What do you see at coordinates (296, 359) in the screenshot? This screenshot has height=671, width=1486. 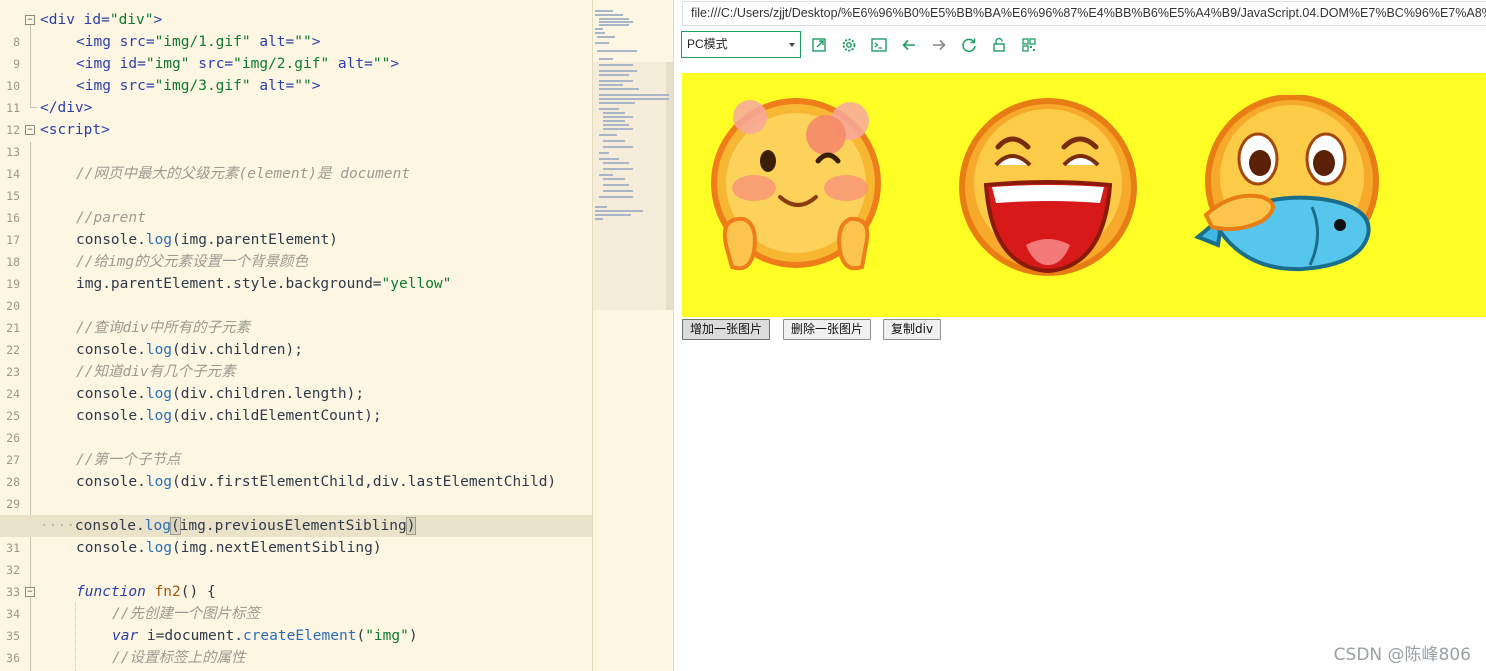 I see `code-line: 23 console.log(div.children);` at bounding box center [296, 359].